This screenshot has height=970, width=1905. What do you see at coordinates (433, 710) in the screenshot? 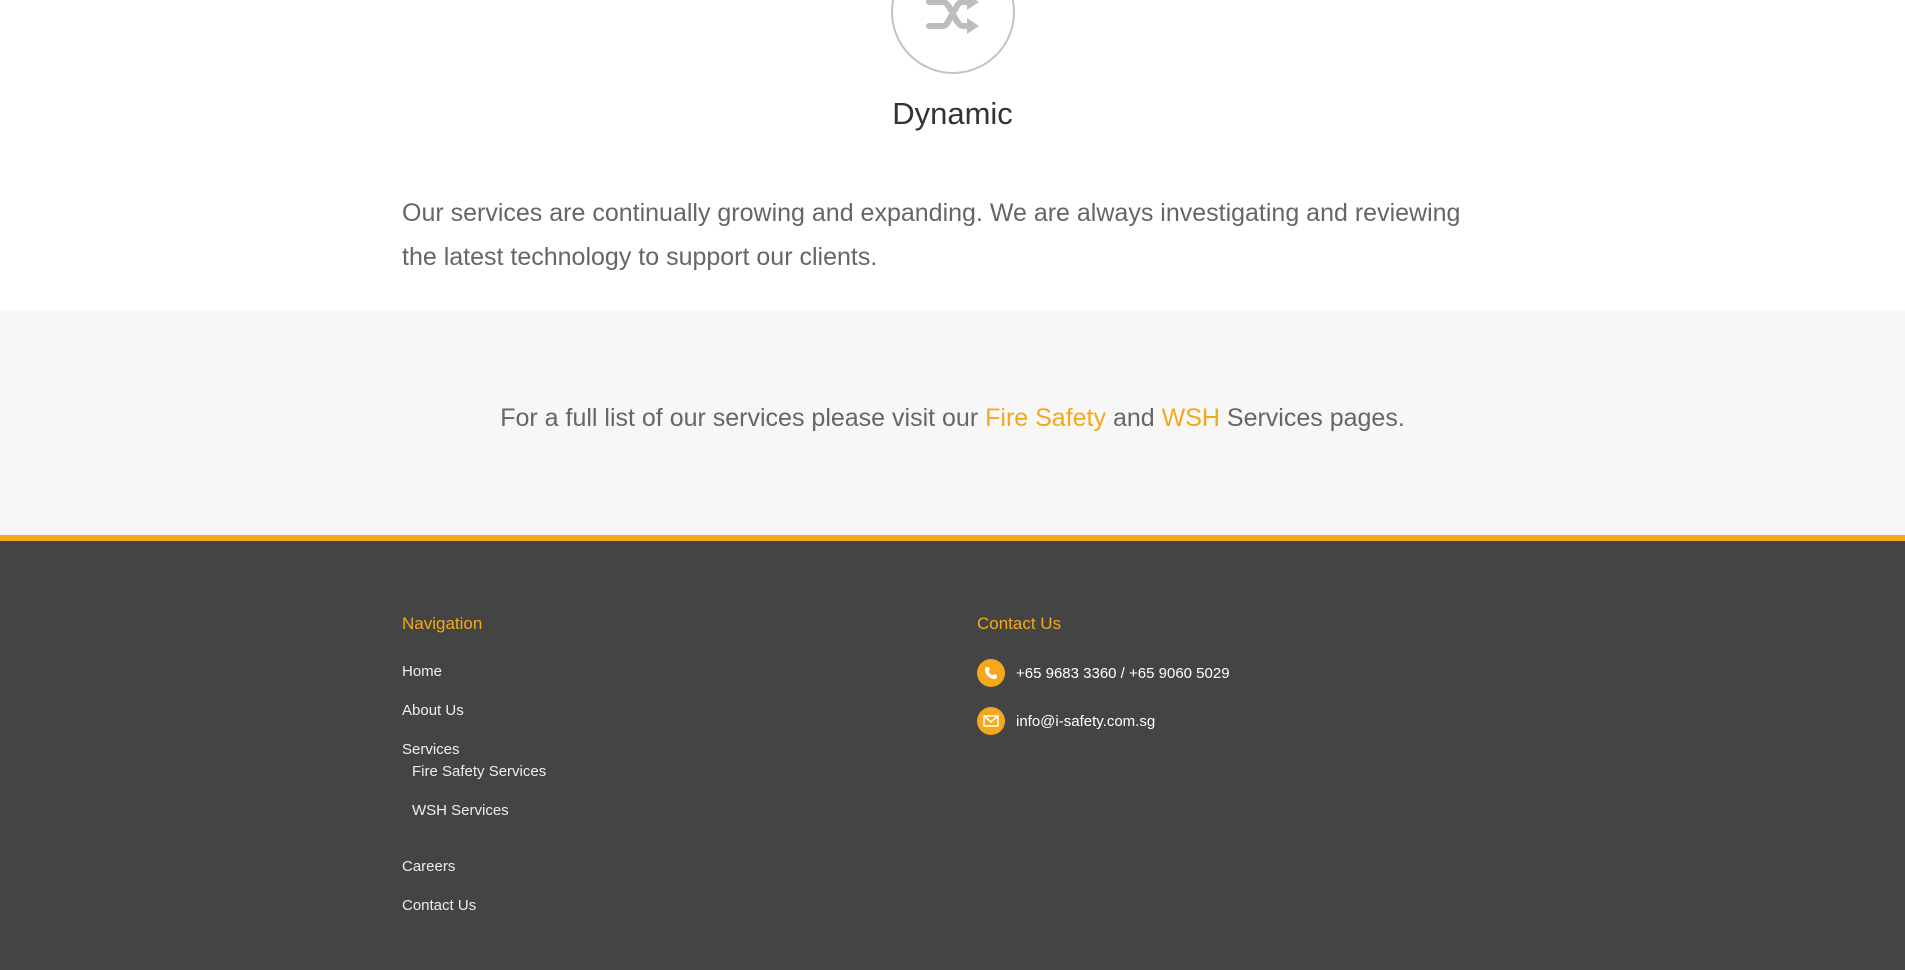
I see `nav-link-about-us: About Us` at bounding box center [433, 710].